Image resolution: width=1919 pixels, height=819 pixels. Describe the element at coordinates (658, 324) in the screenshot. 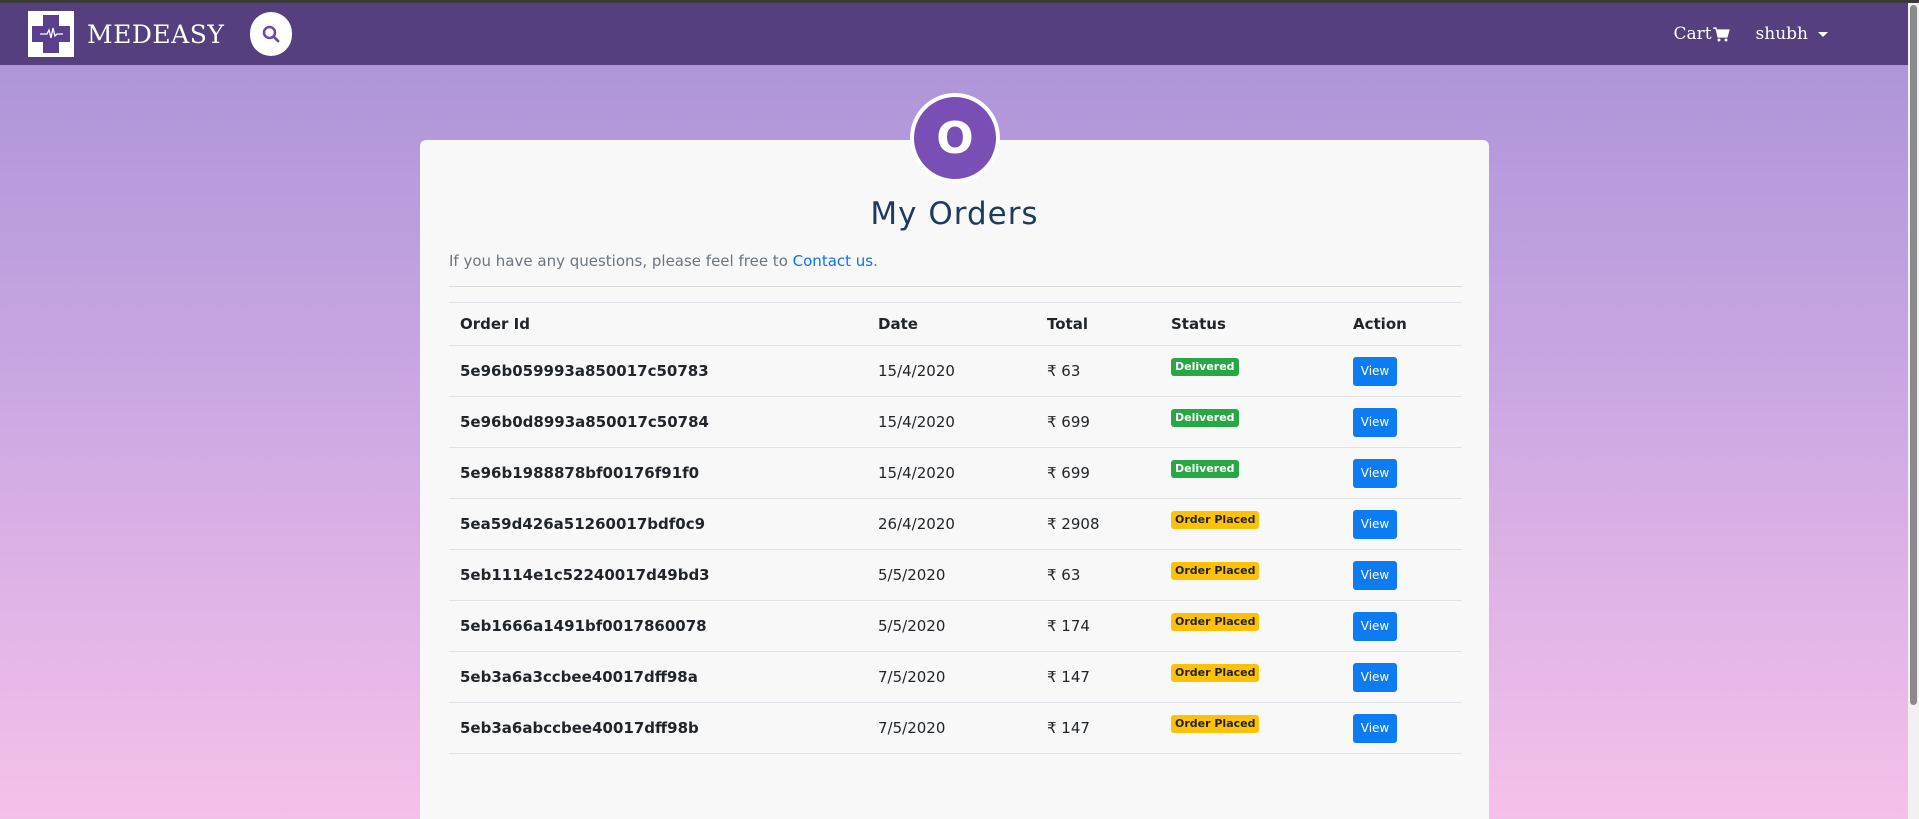

I see `header-order-id: Order Id` at that location.